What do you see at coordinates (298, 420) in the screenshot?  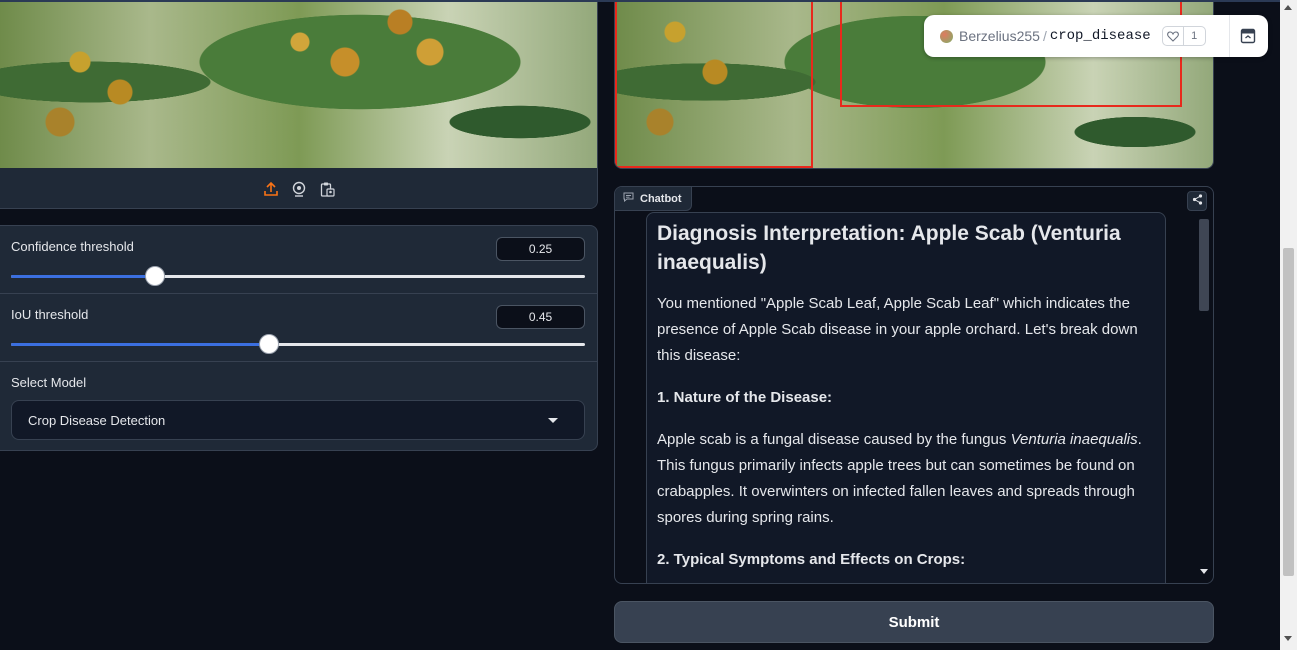 I see `model-select-dropdown: Crop Disease Detection` at bounding box center [298, 420].